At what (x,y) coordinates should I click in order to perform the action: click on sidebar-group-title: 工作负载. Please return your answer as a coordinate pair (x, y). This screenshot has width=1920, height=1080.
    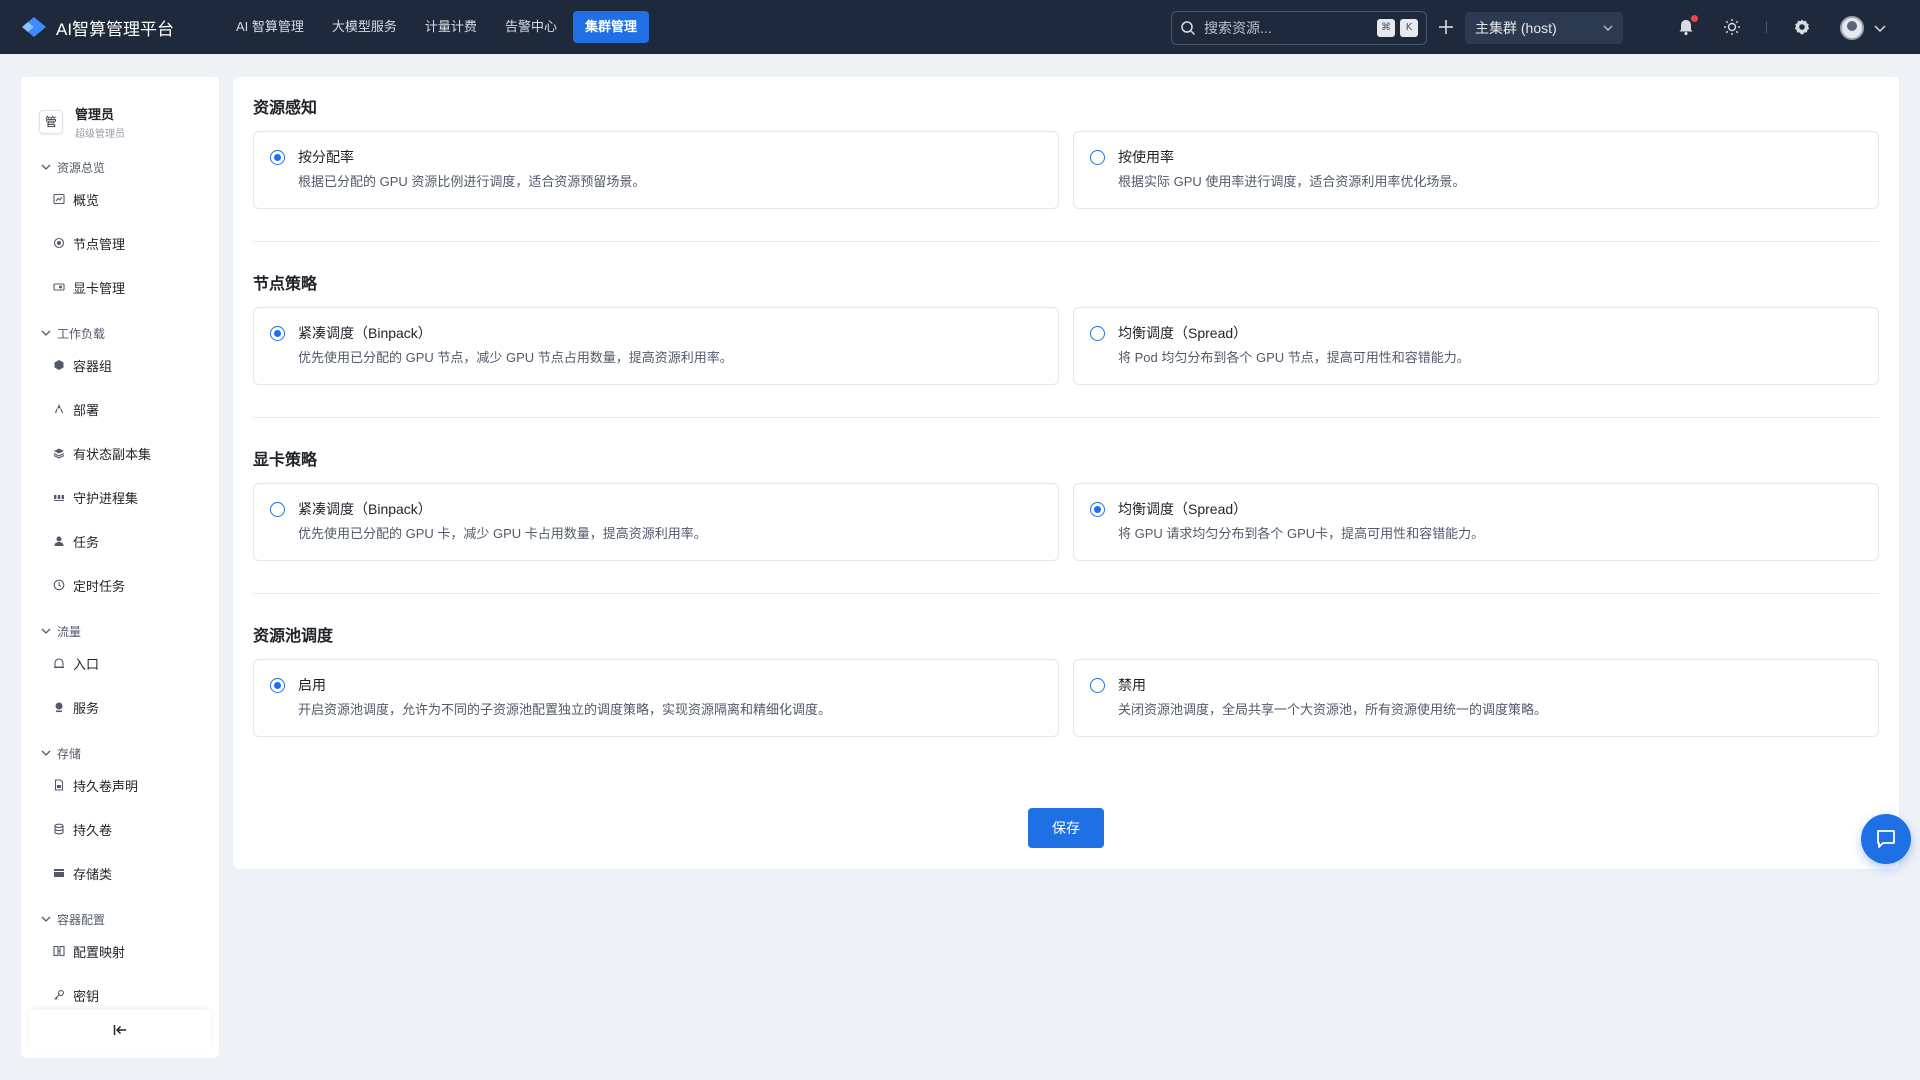
    Looking at the image, I should click on (120, 333).